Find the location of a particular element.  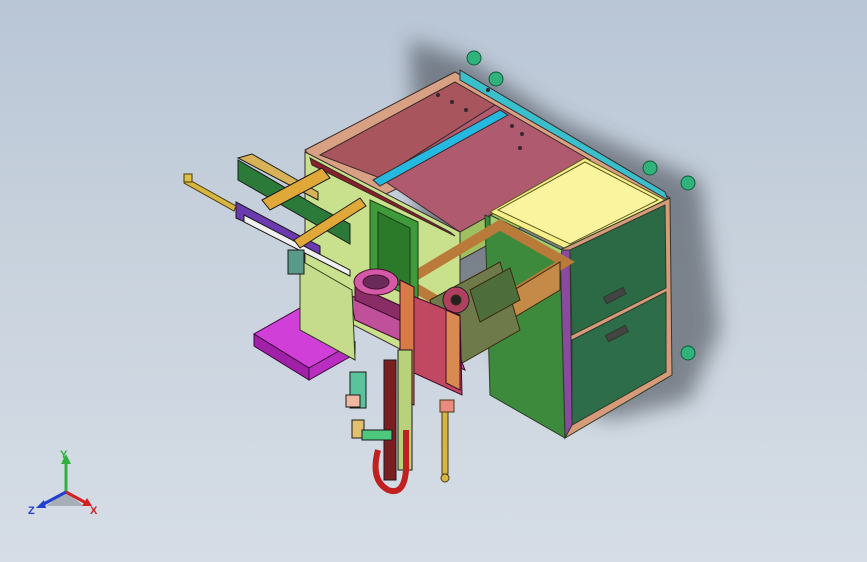

foot-back-left is located at coordinates (474, 58).